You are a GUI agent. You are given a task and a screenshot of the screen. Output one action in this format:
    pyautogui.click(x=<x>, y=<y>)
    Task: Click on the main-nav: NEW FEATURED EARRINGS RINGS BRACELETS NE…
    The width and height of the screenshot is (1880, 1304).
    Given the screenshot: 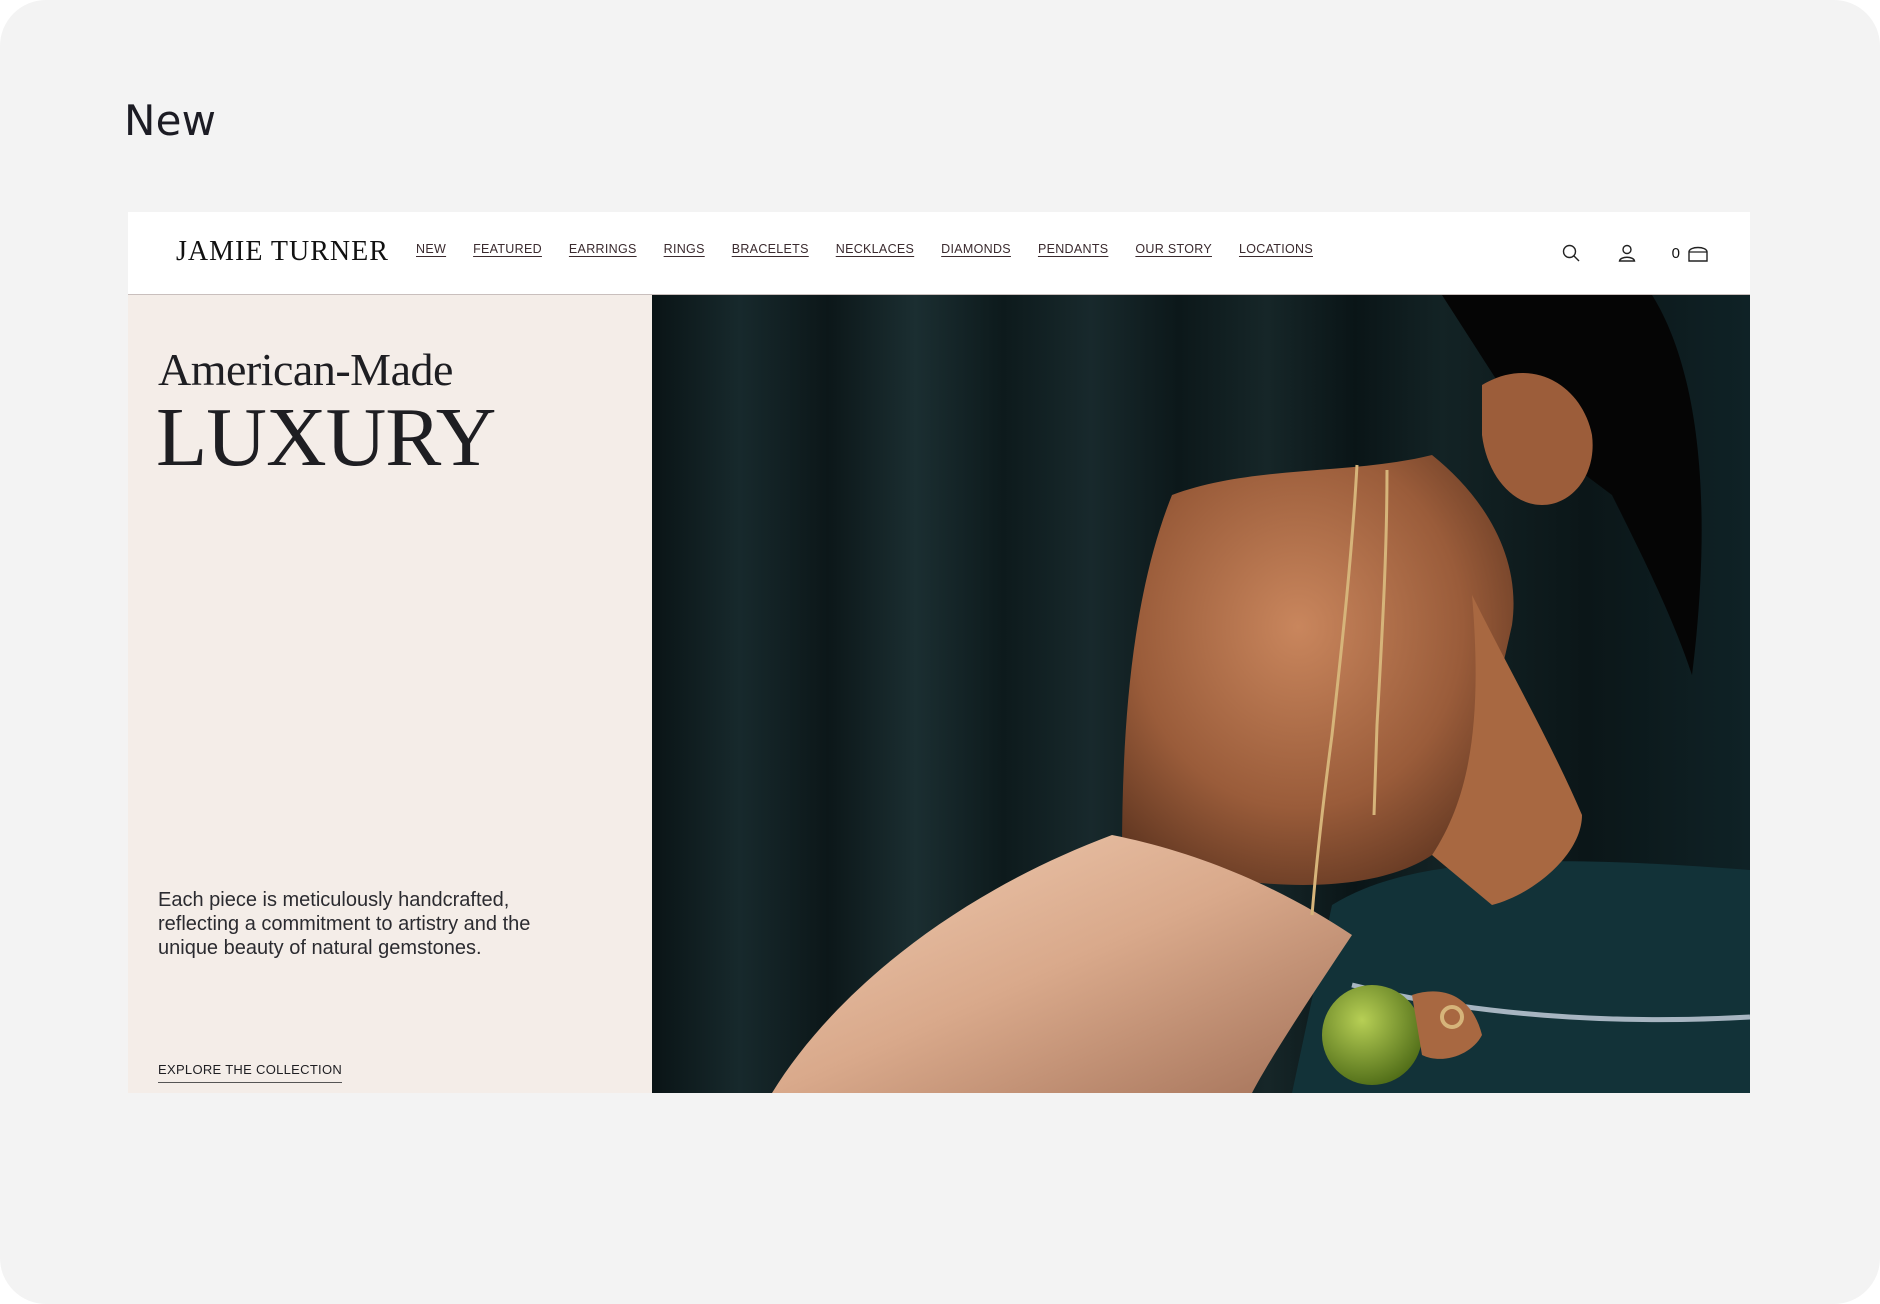 What is the action you would take?
    pyautogui.click(x=878, y=249)
    